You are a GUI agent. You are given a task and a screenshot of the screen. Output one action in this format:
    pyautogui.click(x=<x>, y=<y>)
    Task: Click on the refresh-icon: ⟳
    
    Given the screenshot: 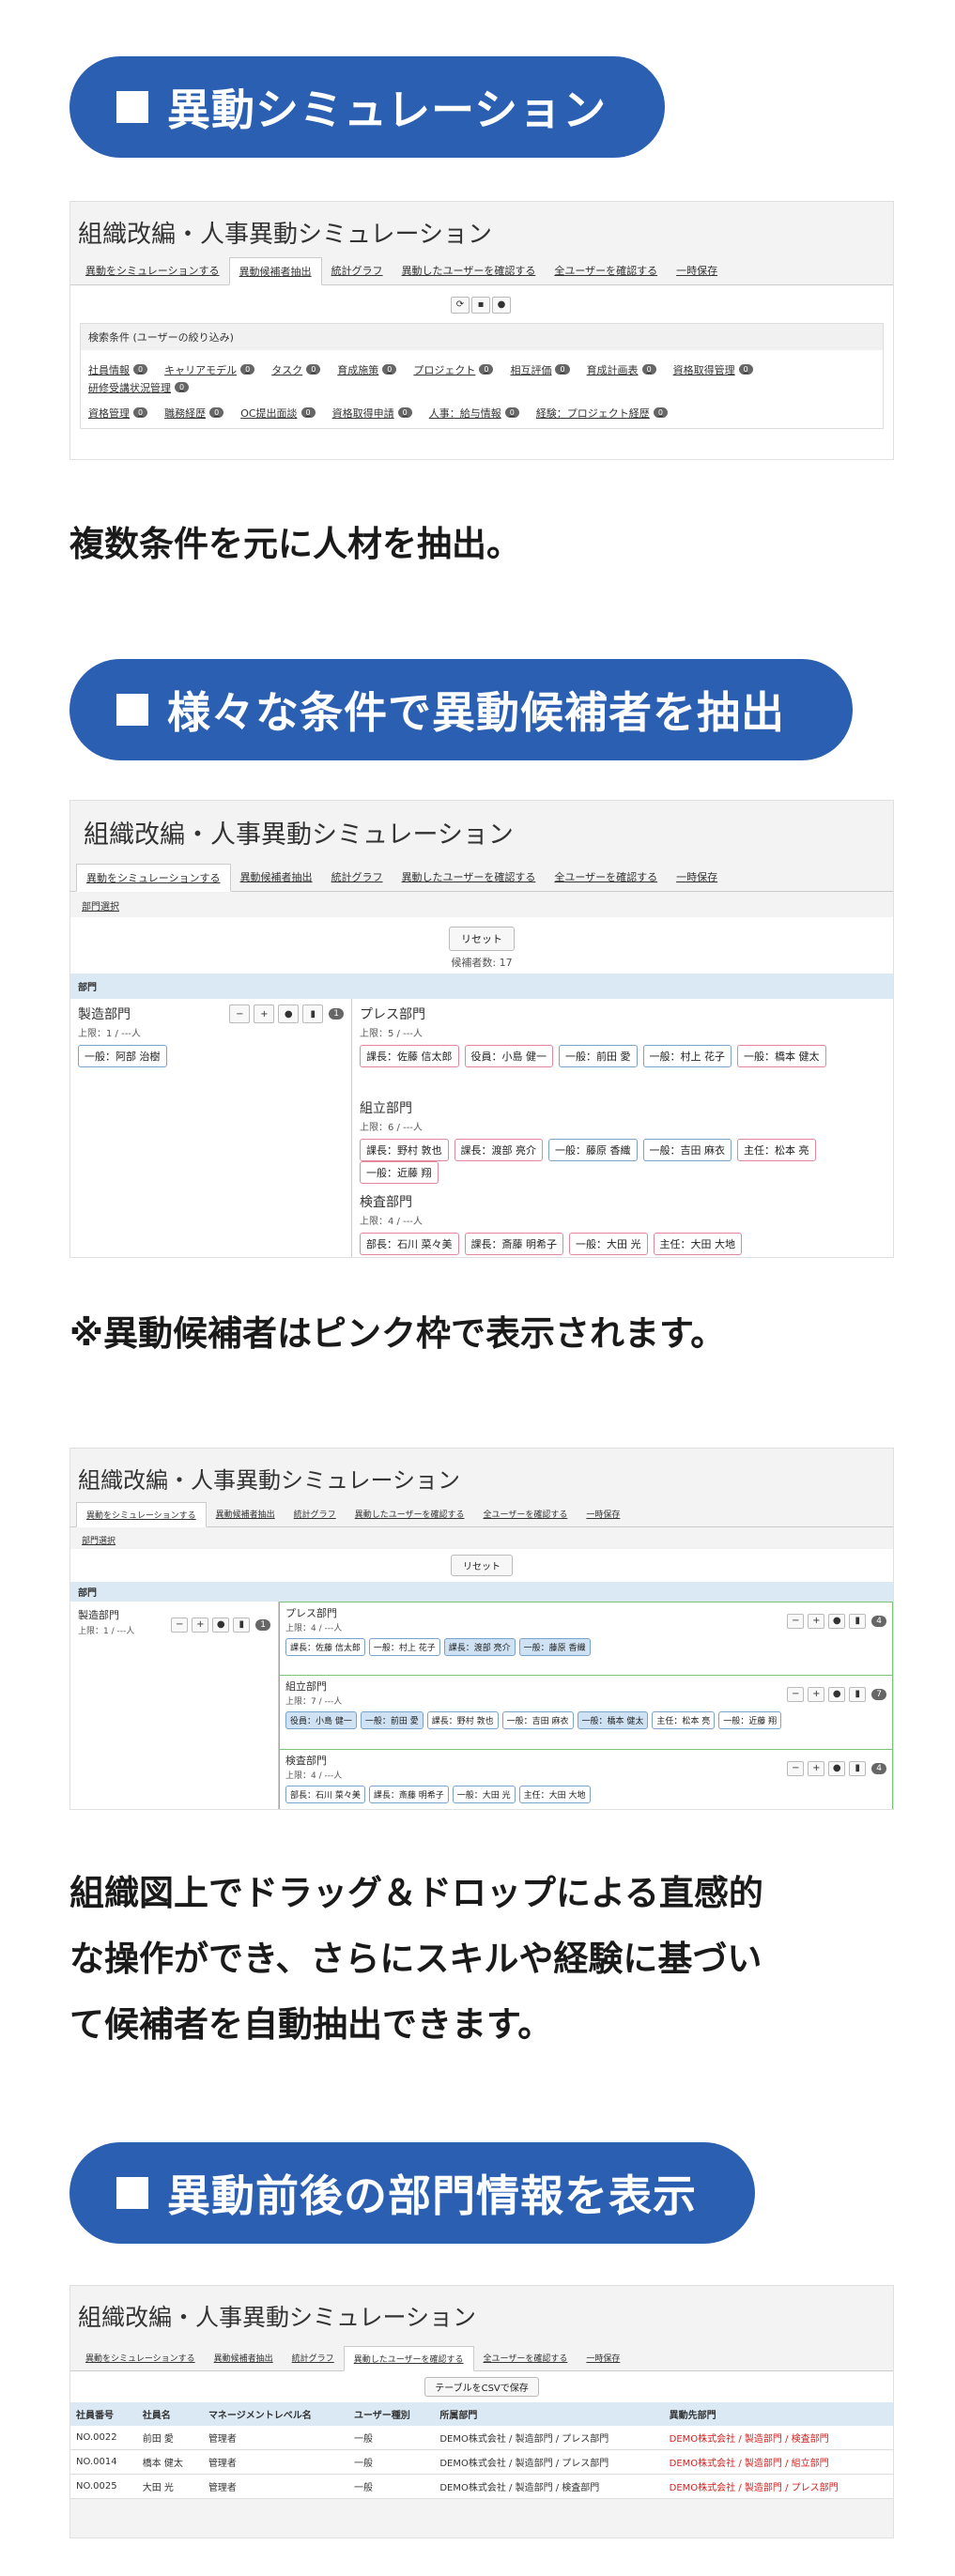 What is the action you would take?
    pyautogui.click(x=460, y=305)
    